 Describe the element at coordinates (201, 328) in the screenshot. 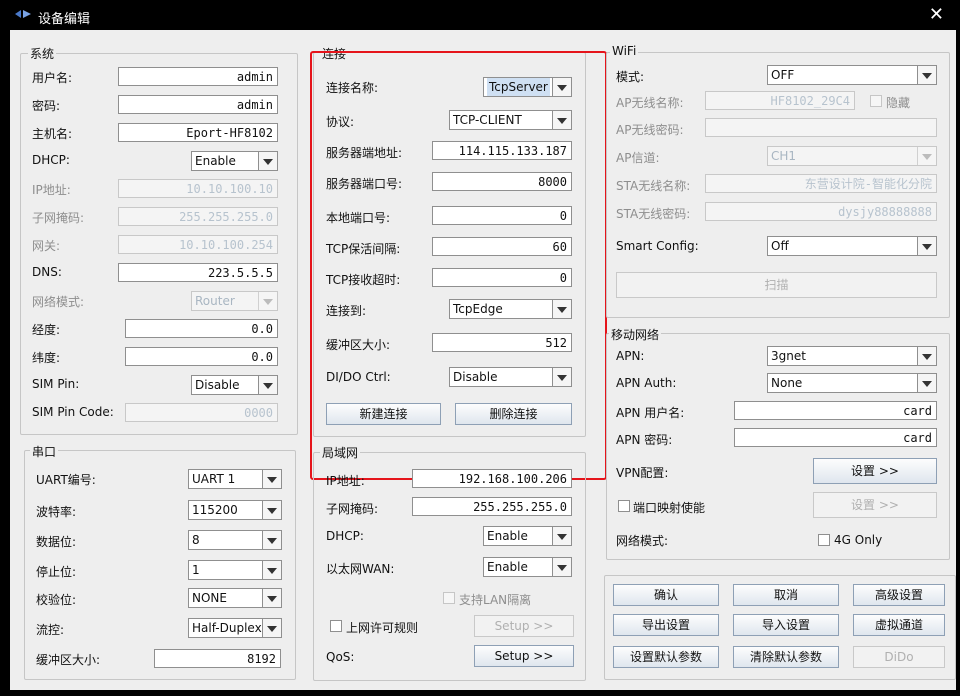

I see `longitude-field: 0.0` at that location.